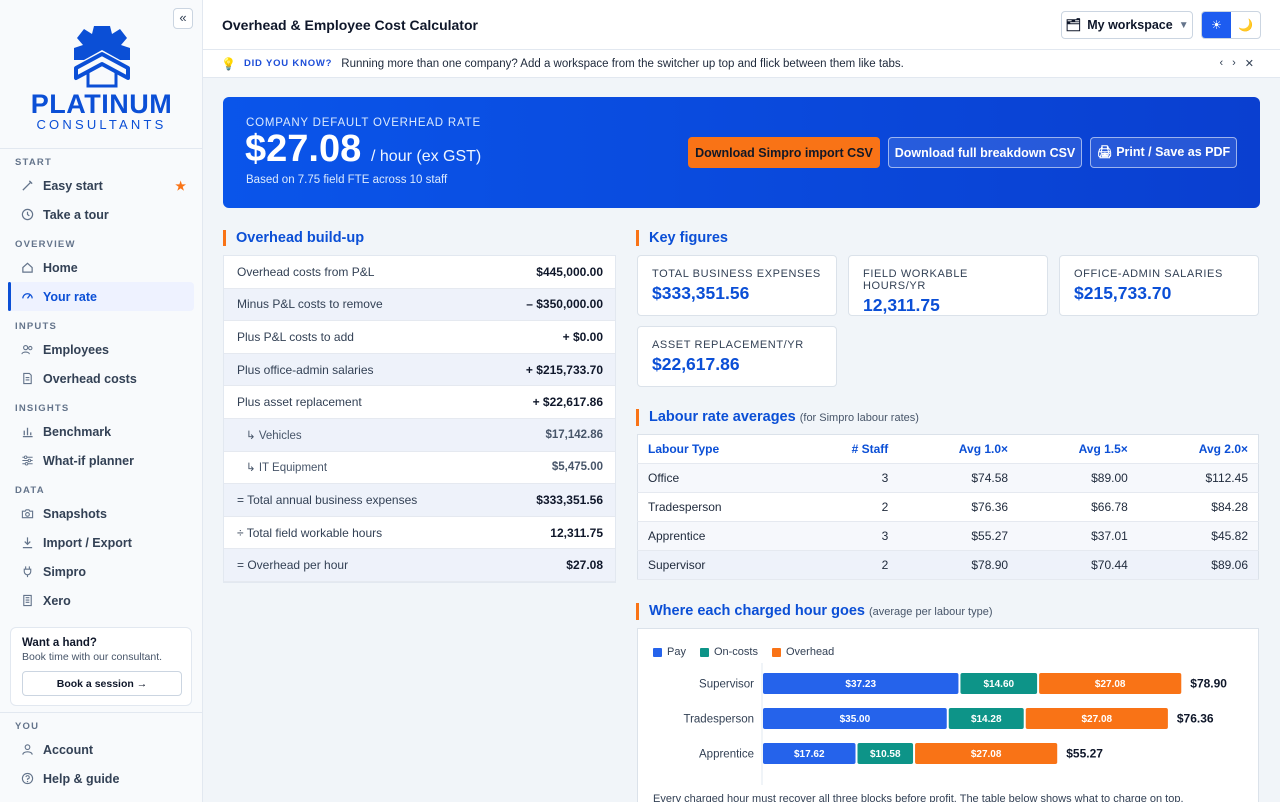  I want to click on sidebar-item-your-rate: Your rate, so click(101, 296).